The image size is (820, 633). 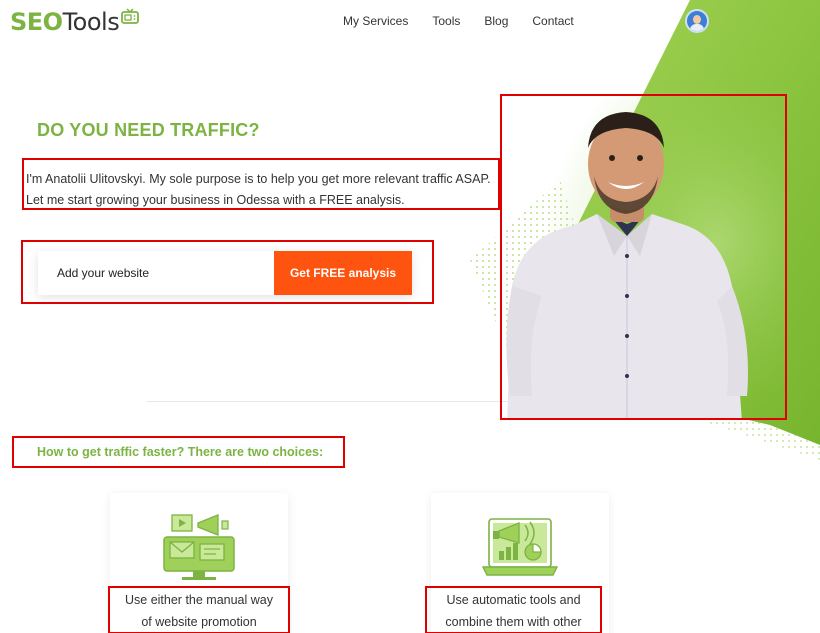 I want to click on get-free-analysis-button: Get FREE analysis, so click(x=343, y=273).